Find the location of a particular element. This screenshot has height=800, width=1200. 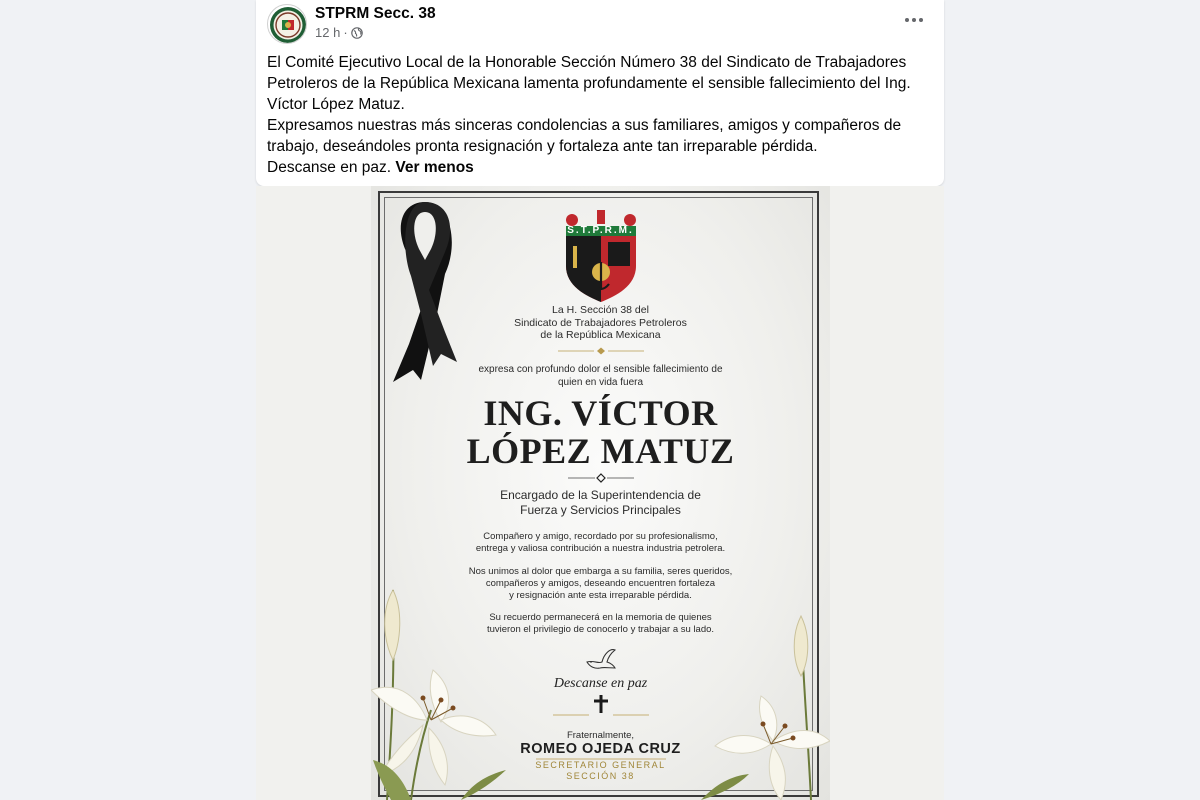

card-header-line: Sindicato de Trabajadores Petroleros is located at coordinates (600, 322).